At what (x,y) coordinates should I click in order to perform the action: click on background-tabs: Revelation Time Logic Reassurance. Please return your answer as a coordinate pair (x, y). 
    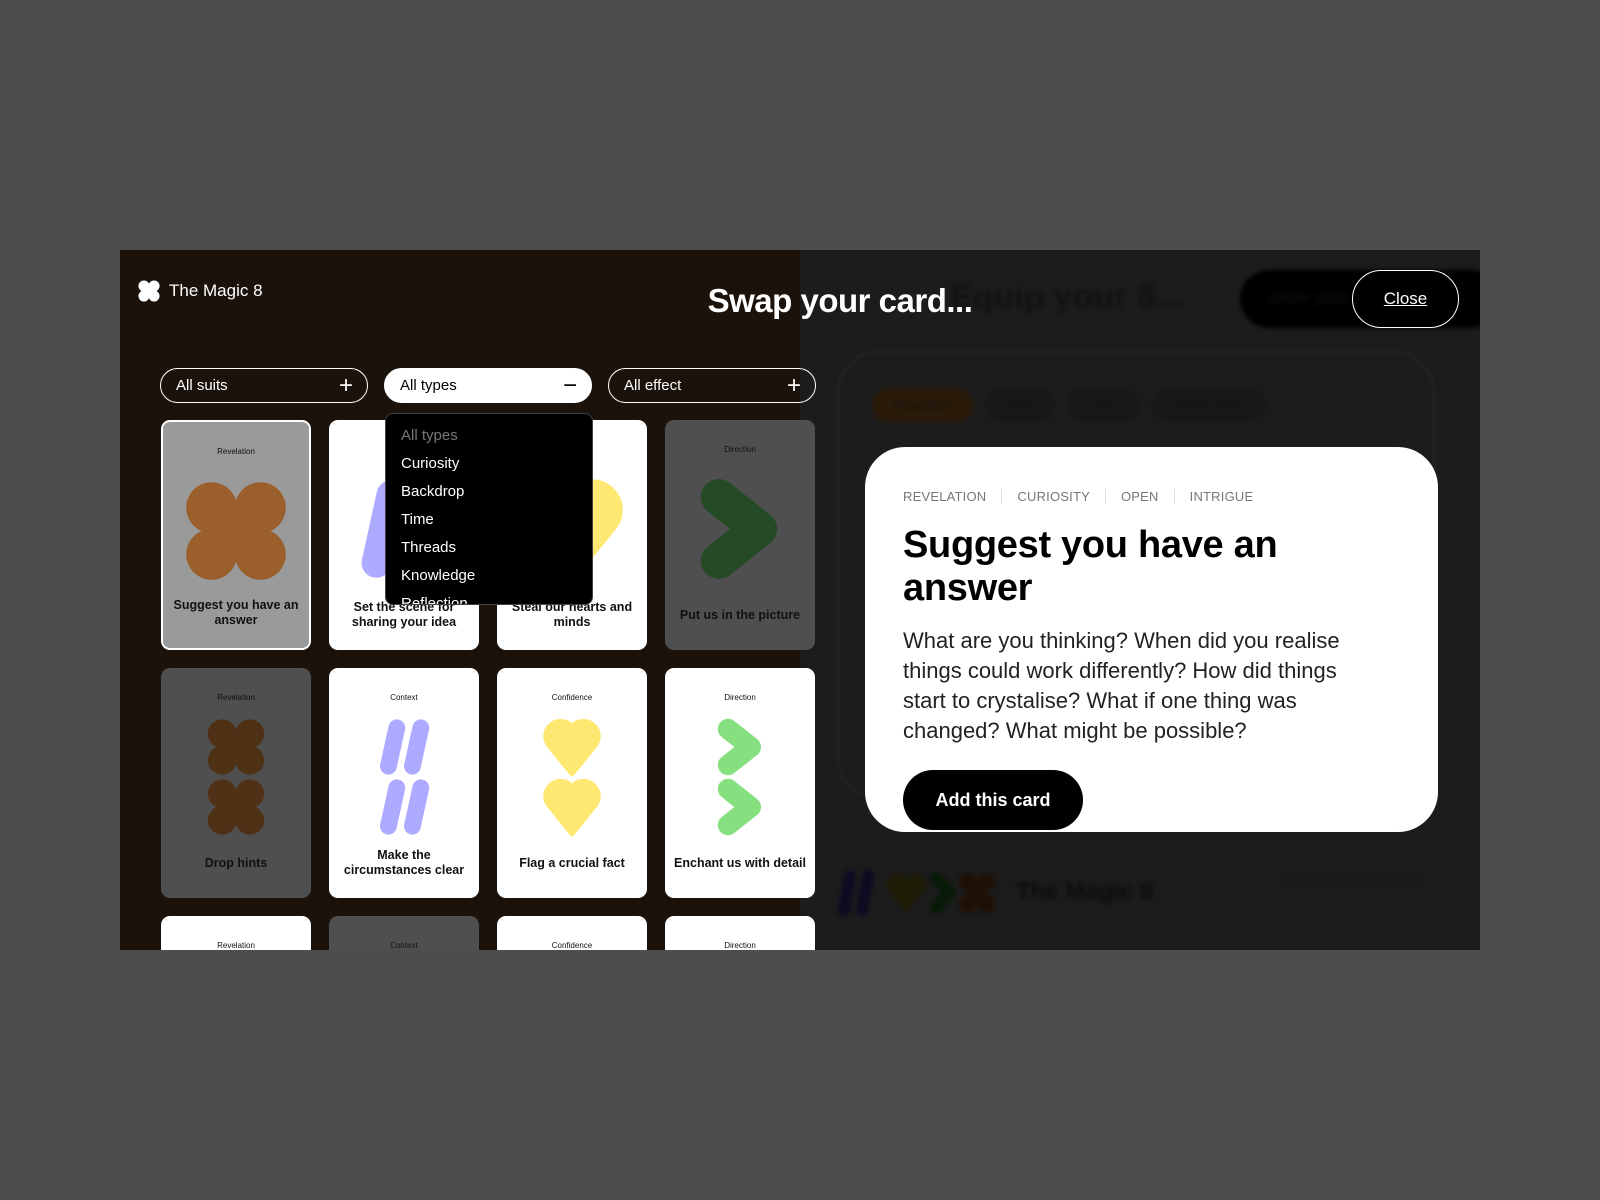
    Looking at the image, I should click on (1069, 405).